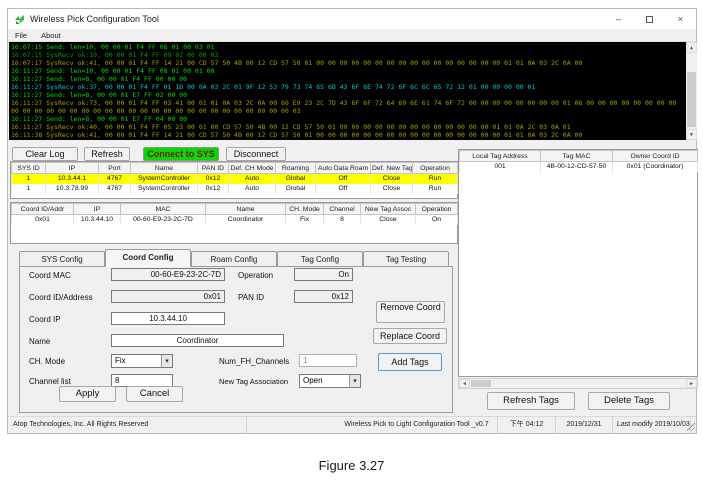 This screenshot has height=500, width=703. What do you see at coordinates (19, 19) in the screenshot?
I see `app-icon` at bounding box center [19, 19].